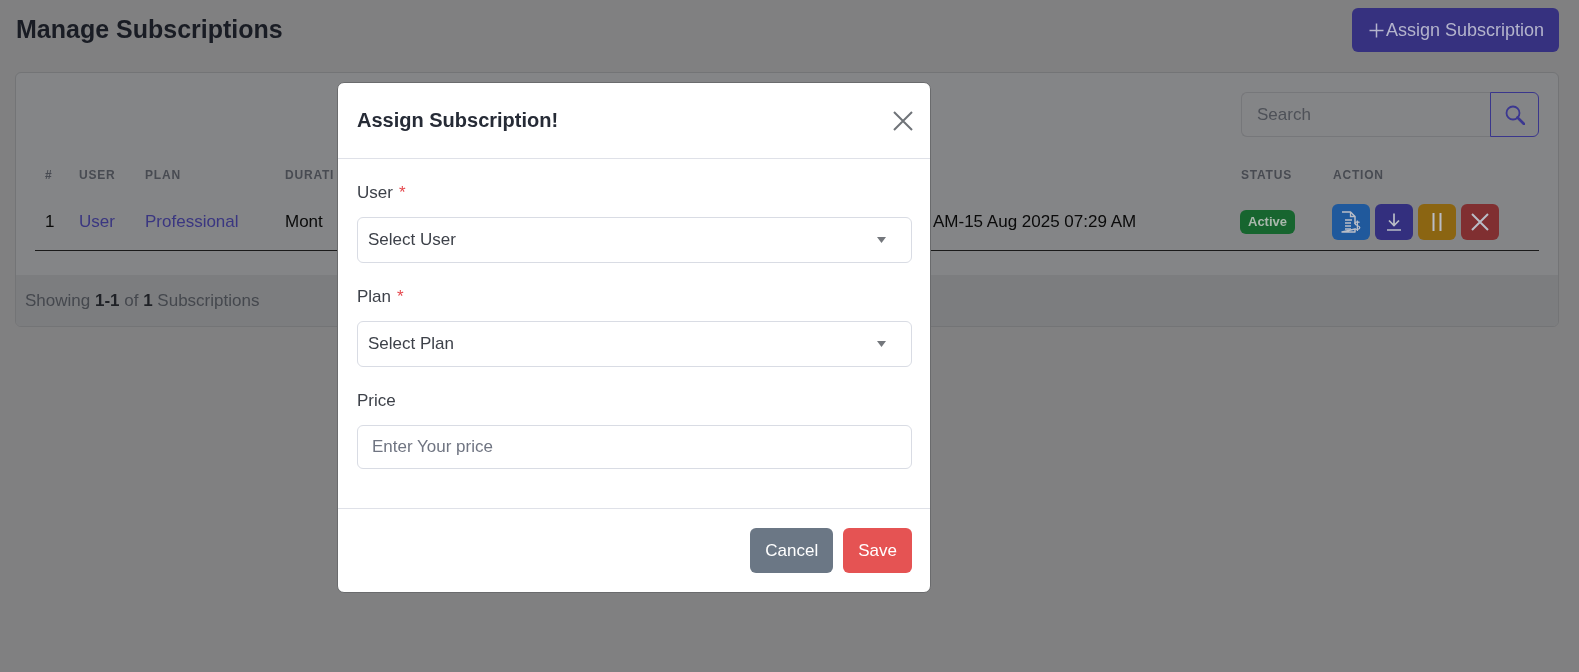 Image resolution: width=1579 pixels, height=672 pixels. What do you see at coordinates (376, 401) in the screenshot?
I see `field-label: Price` at bounding box center [376, 401].